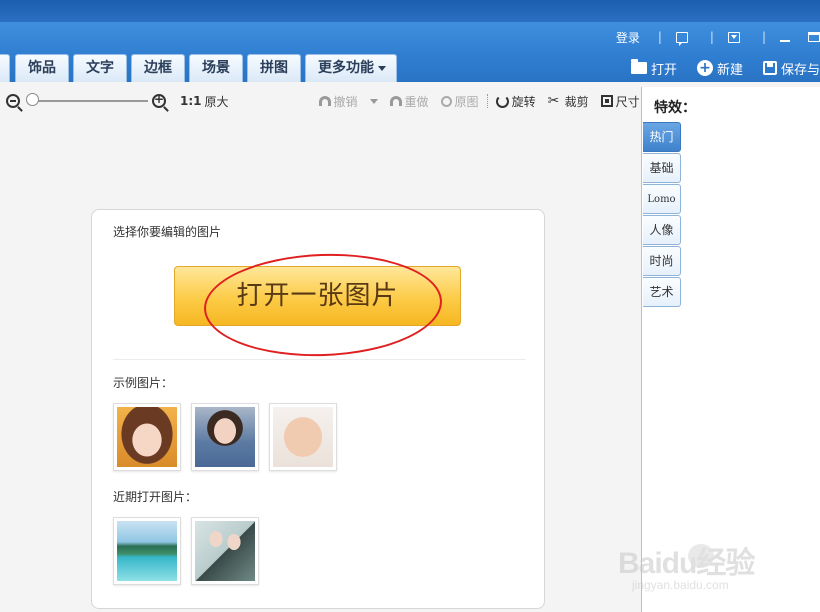 This screenshot has height=612, width=820. What do you see at coordinates (606, 101) in the screenshot?
I see `resize-icon` at bounding box center [606, 101].